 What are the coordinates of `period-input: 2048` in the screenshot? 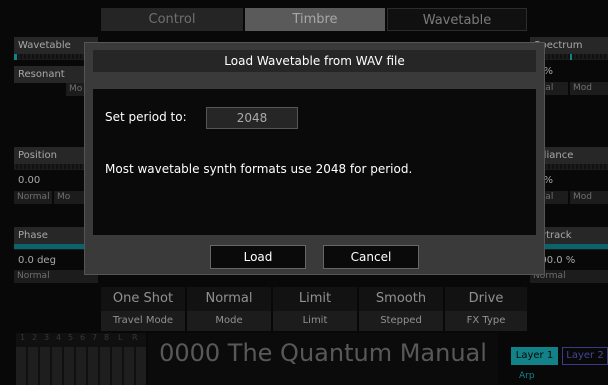 It's located at (252, 118).